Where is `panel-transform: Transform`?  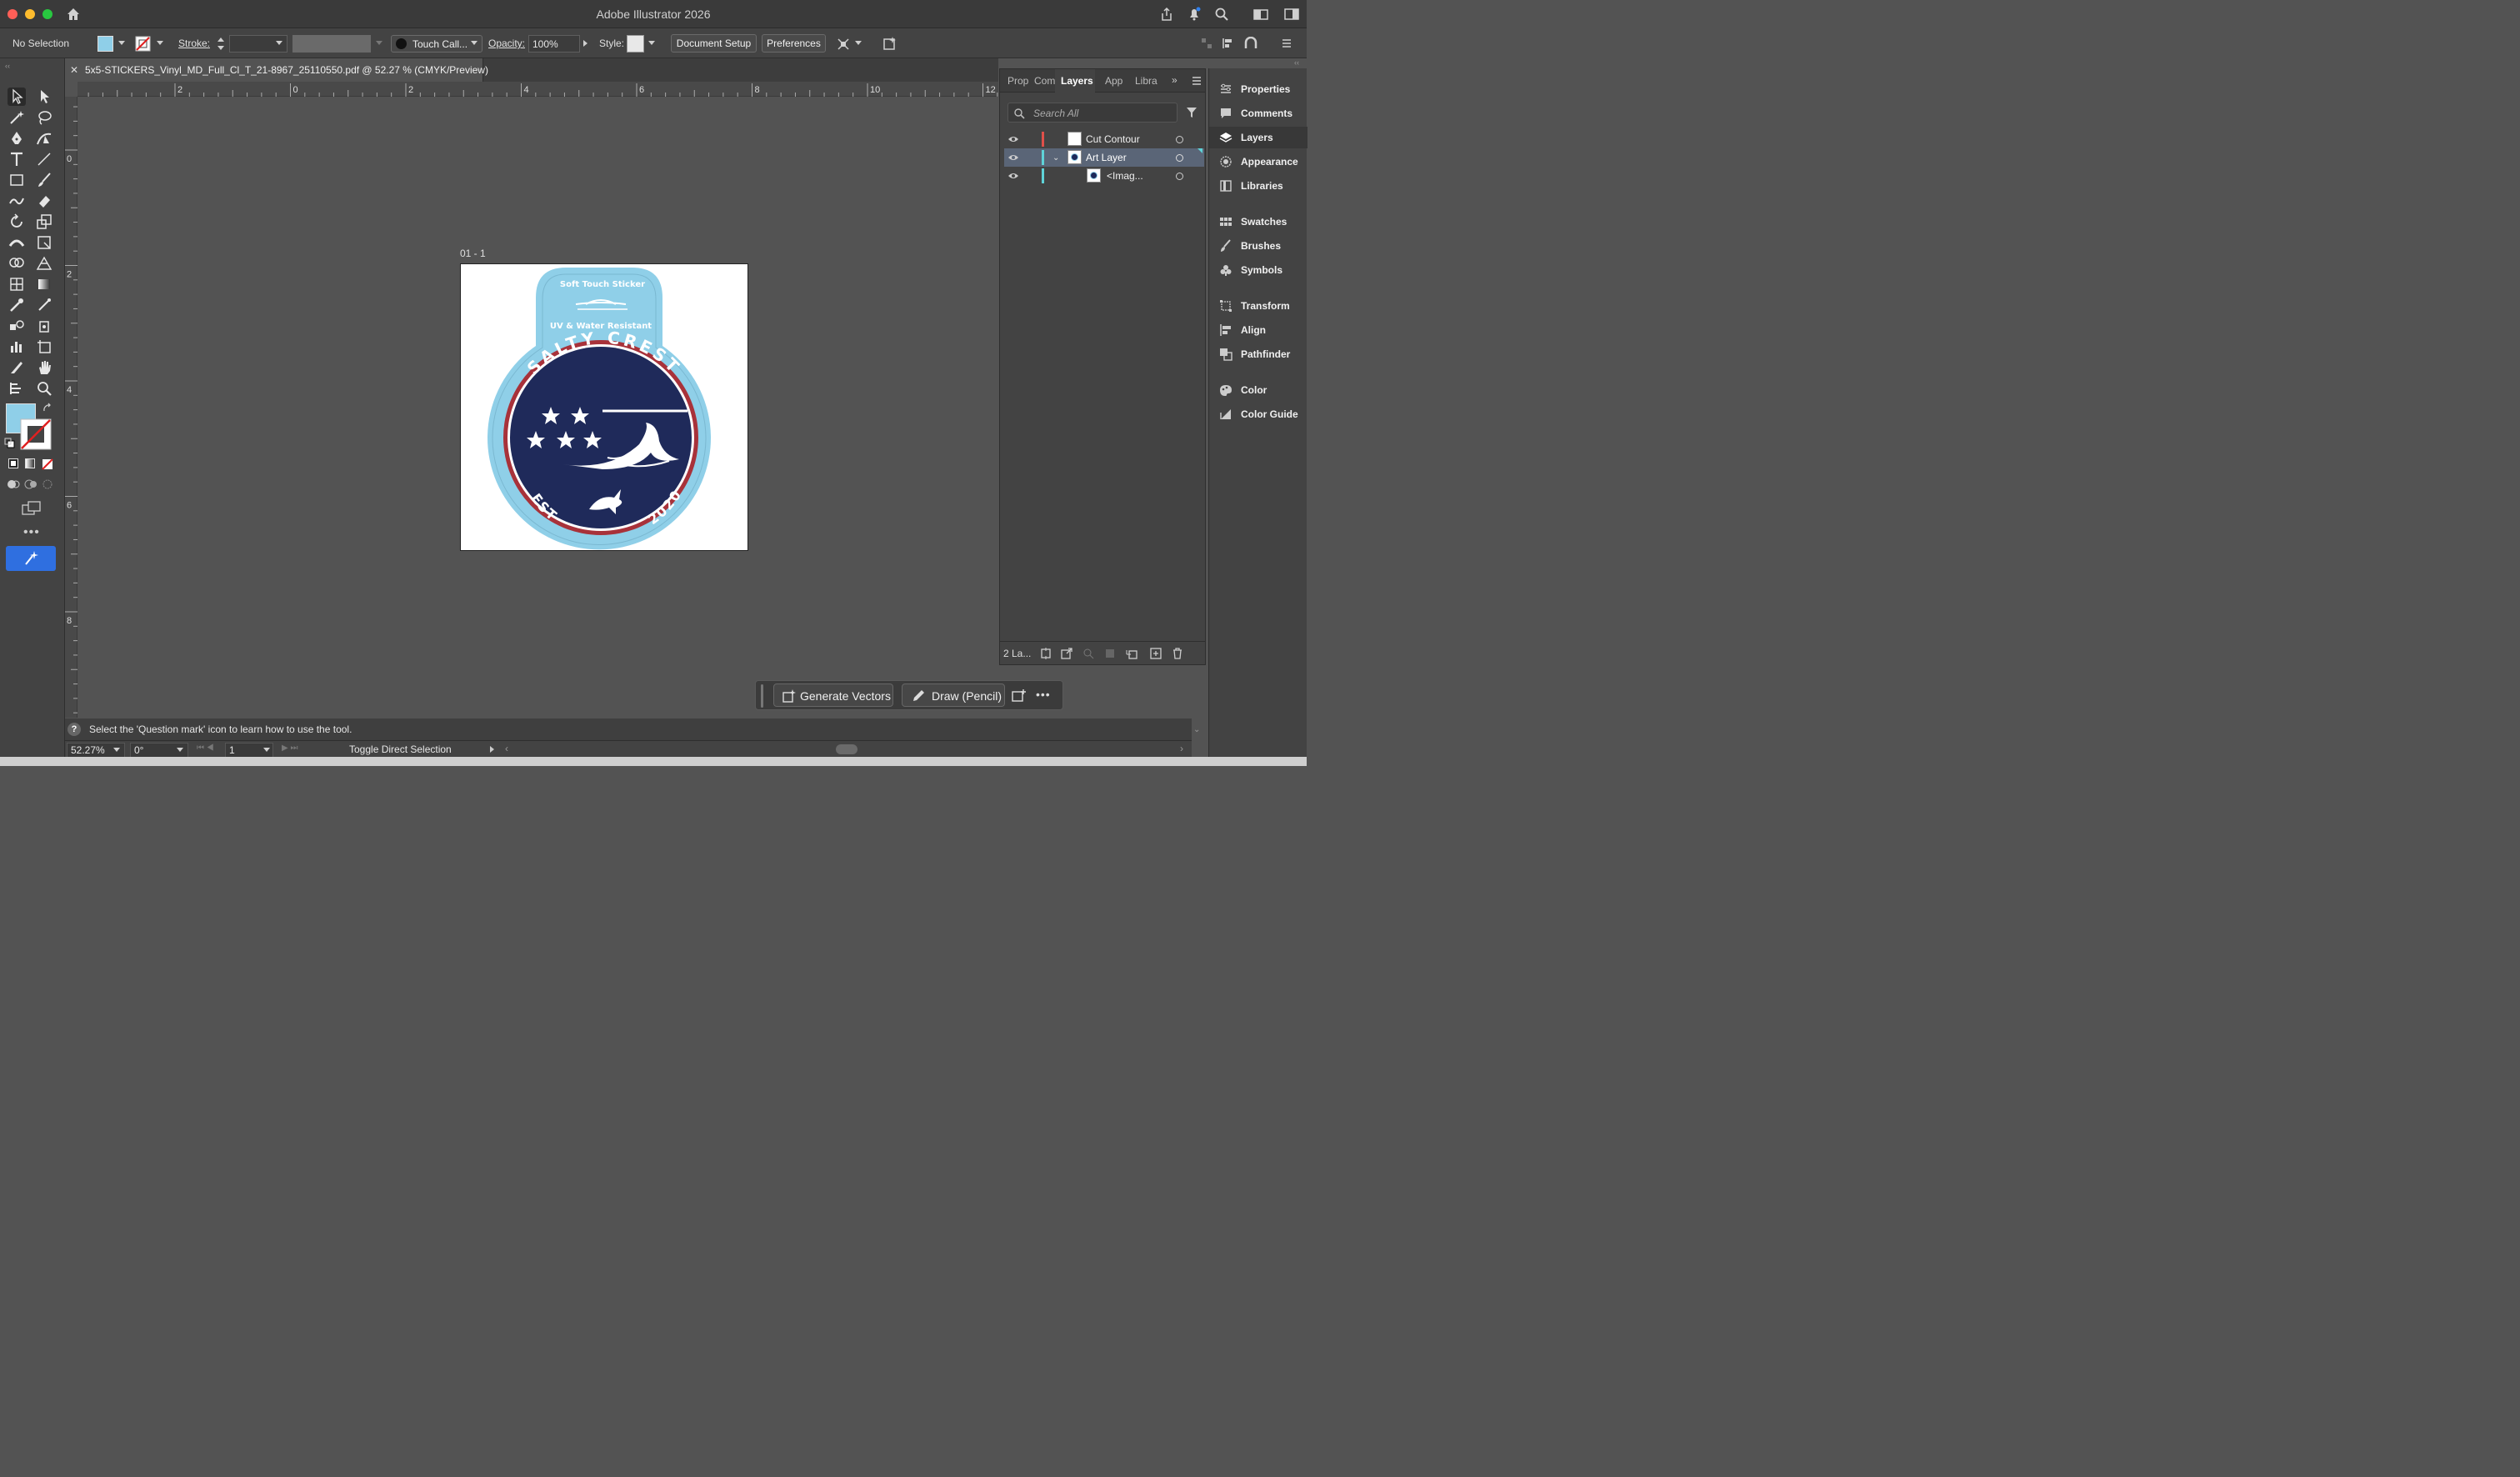 panel-transform: Transform is located at coordinates (1258, 306).